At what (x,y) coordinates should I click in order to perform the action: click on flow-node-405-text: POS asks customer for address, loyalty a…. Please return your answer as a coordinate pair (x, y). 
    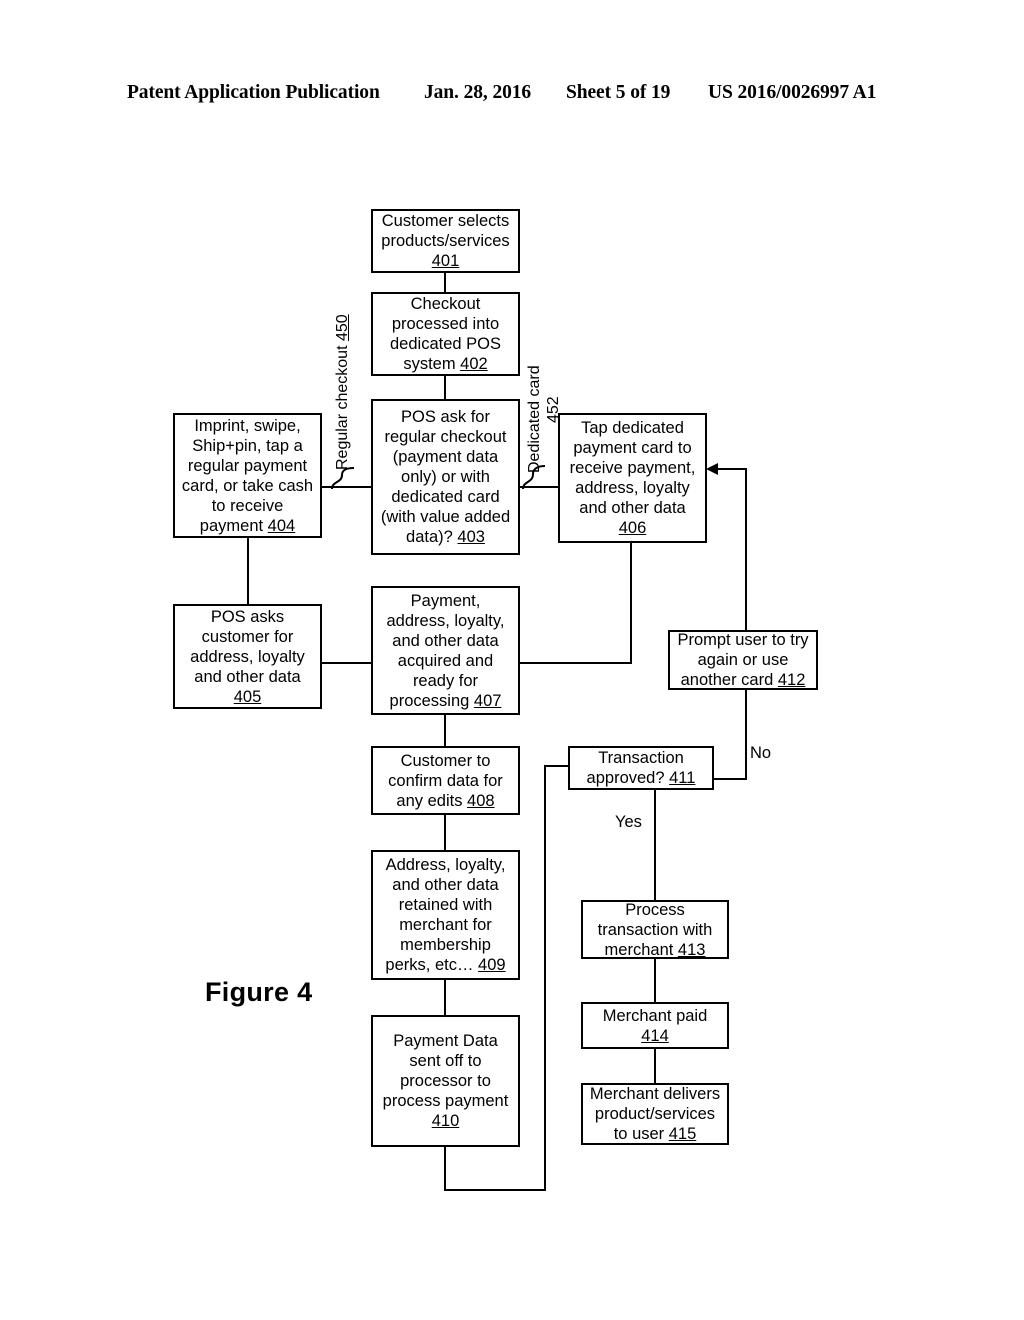
    Looking at the image, I should click on (247, 646).